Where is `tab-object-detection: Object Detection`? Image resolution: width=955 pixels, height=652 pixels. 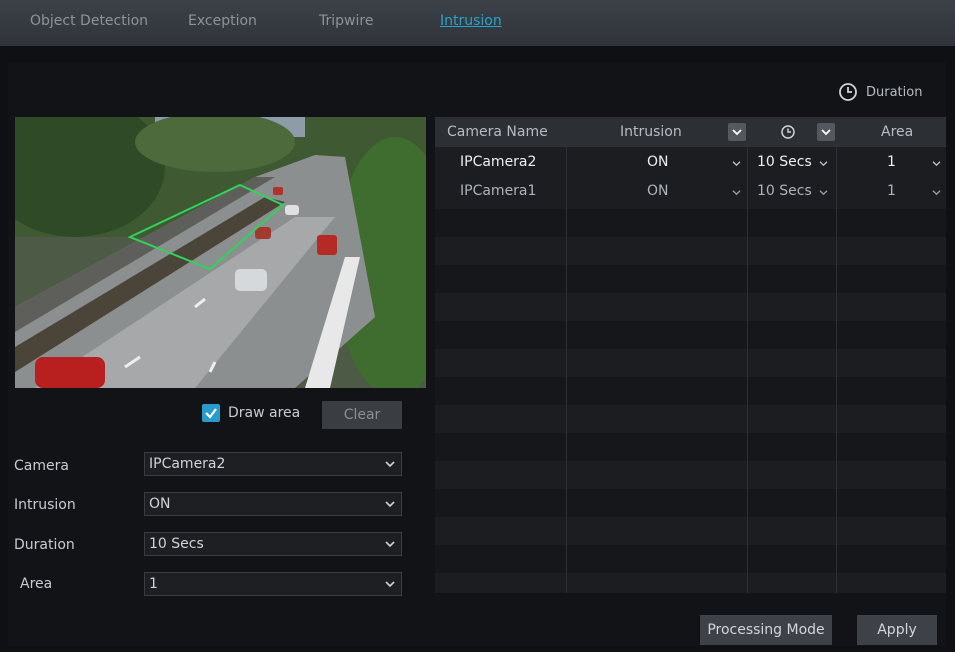
tab-object-detection: Object Detection is located at coordinates (89, 21).